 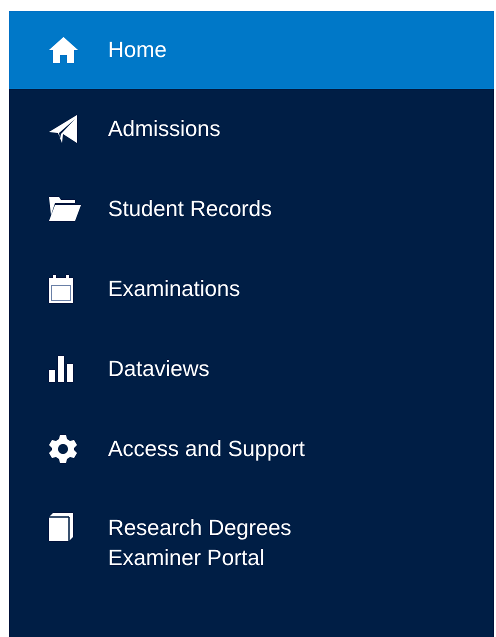 What do you see at coordinates (63, 50) in the screenshot?
I see `home-icon` at bounding box center [63, 50].